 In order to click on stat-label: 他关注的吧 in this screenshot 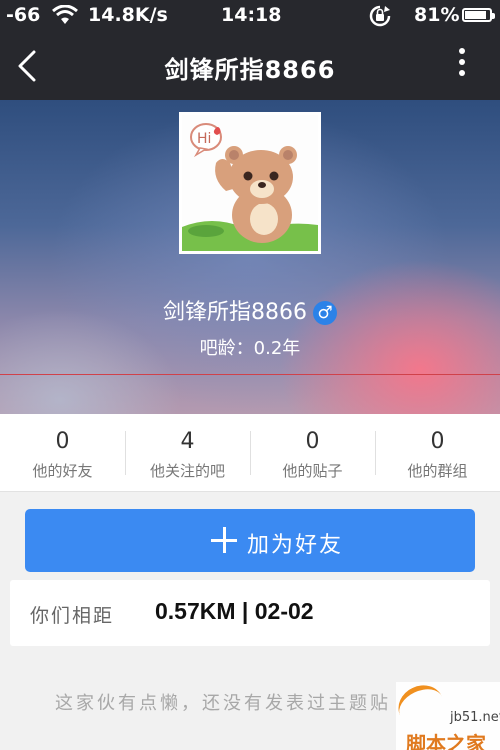, I will do `click(187, 471)`.